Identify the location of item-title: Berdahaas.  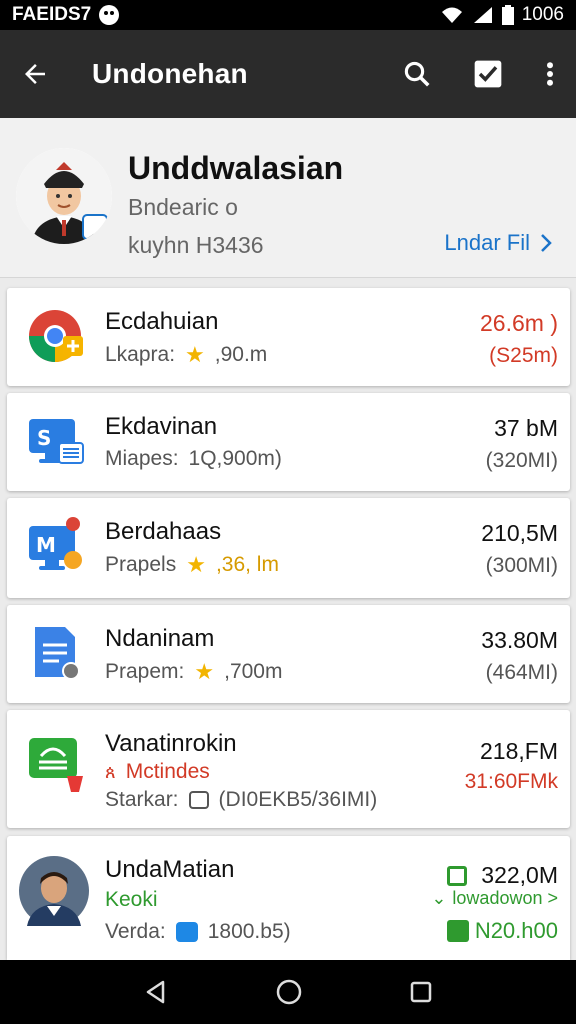
(163, 531).